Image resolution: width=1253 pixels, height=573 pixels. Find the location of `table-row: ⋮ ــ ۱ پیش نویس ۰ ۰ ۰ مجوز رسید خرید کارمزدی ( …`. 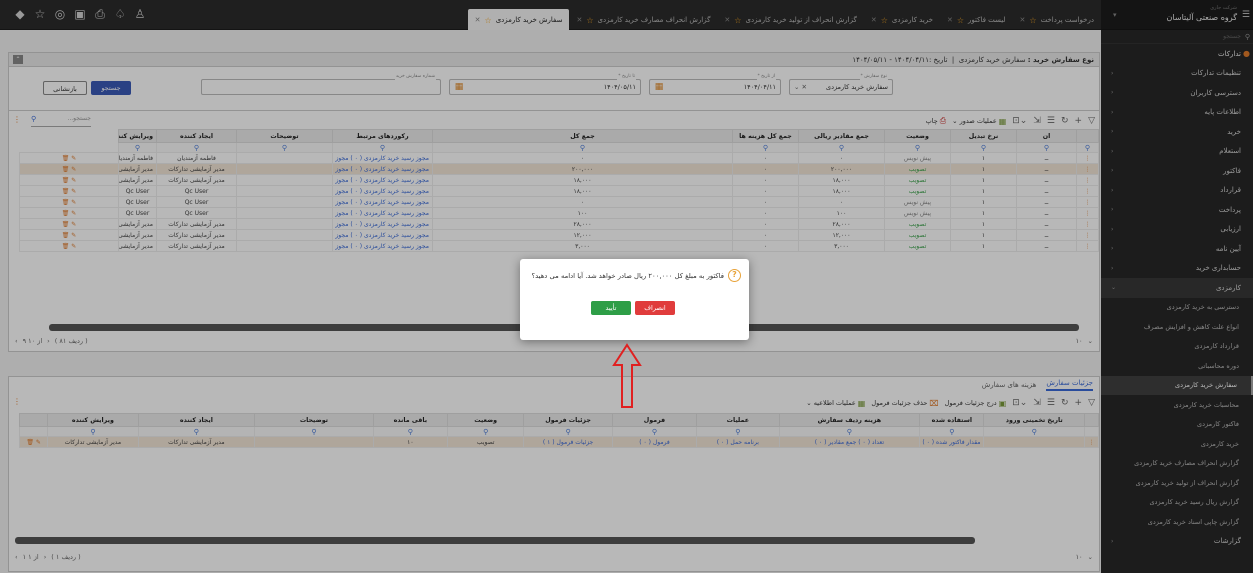

table-row: ⋮ ــ ۱ پیش نویس ۰ ۰ ۰ مجوز رسید خرید کارمزدی ( … is located at coordinates (559, 158).